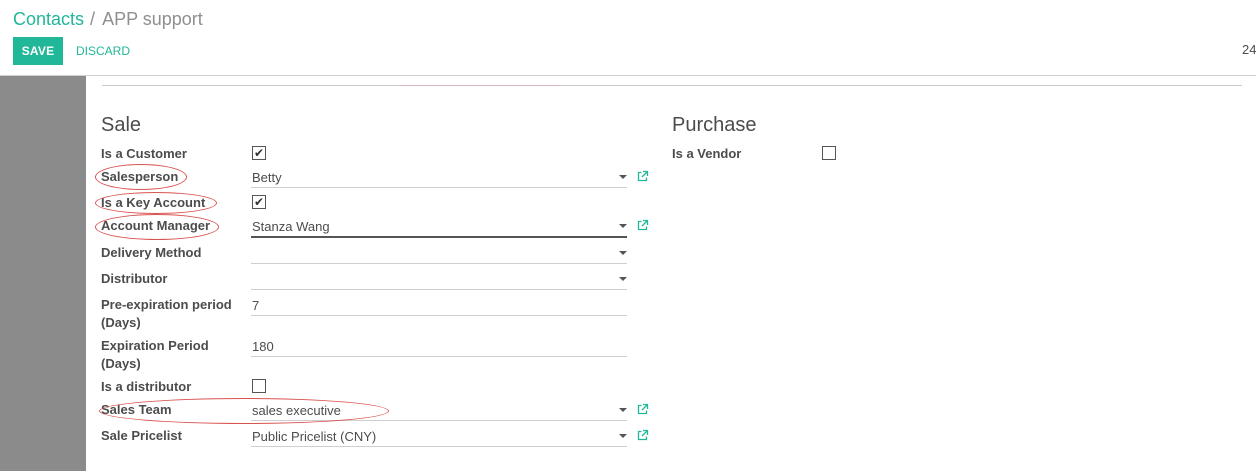 The width and height of the screenshot is (1256, 471). What do you see at coordinates (38, 51) in the screenshot?
I see `save-button: SAVE` at bounding box center [38, 51].